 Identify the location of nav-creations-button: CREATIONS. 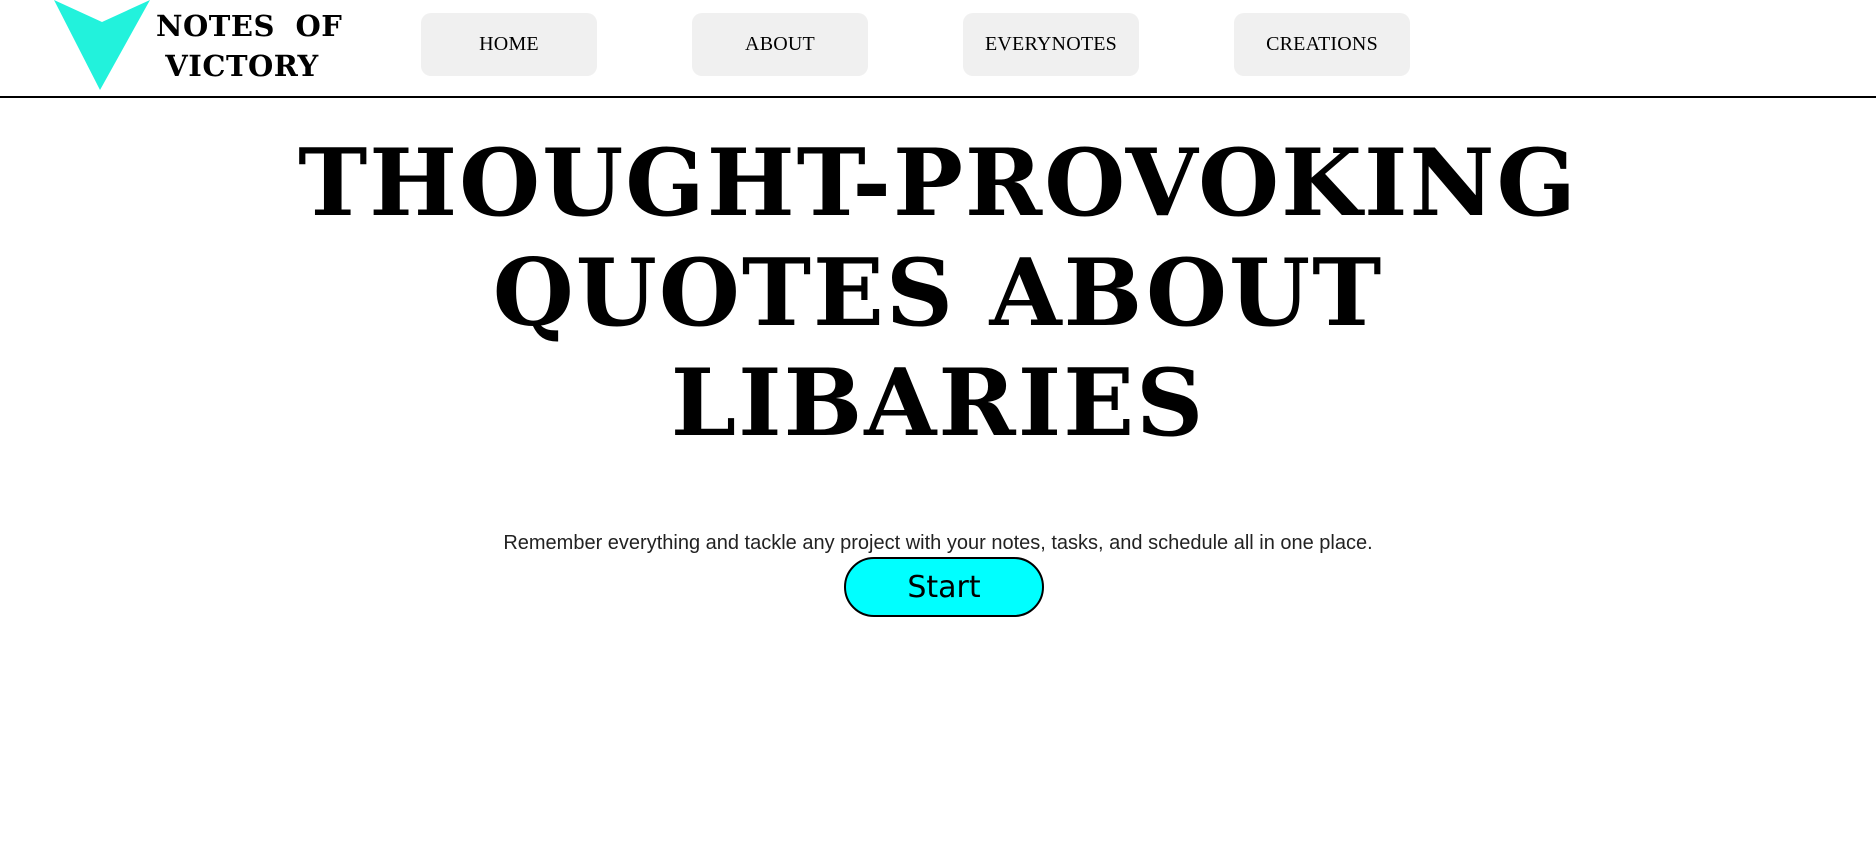
(1322, 44).